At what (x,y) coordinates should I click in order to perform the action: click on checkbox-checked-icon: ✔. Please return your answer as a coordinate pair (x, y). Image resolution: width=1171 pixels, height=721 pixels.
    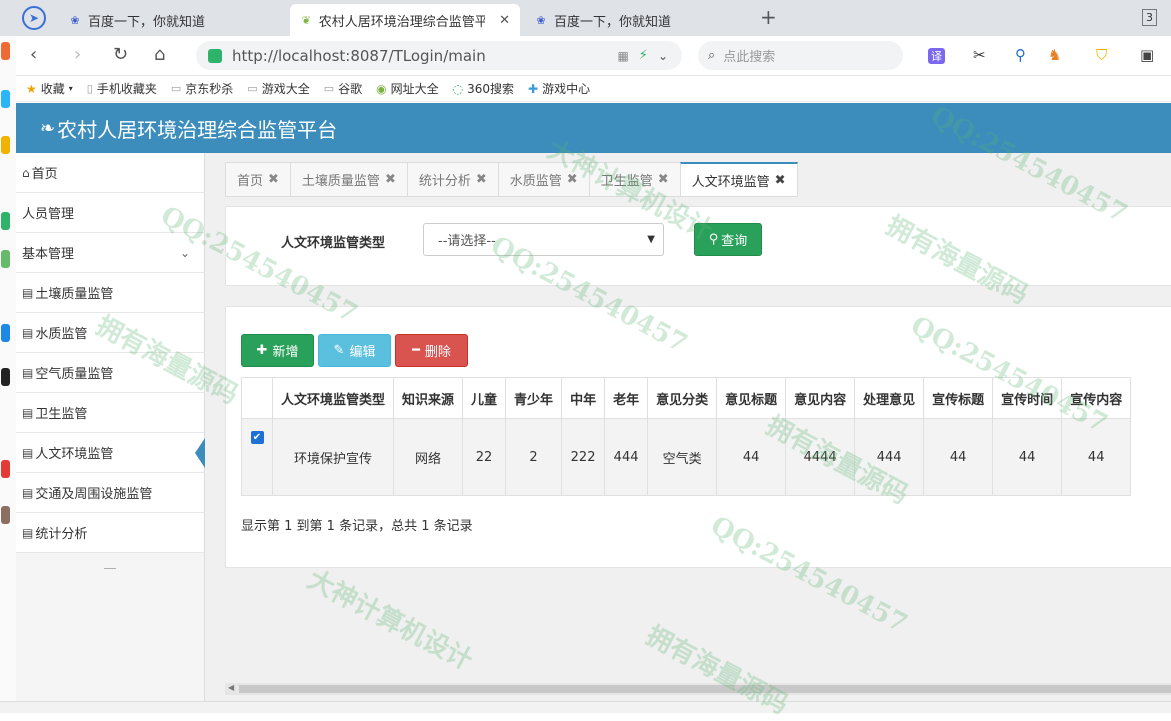
    Looking at the image, I should click on (257, 437).